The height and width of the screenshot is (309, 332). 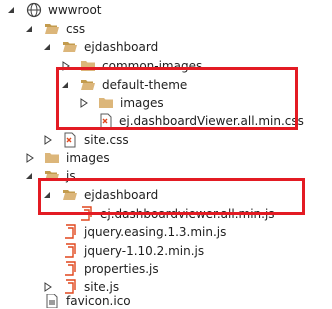 What do you see at coordinates (166, 29) in the screenshot?
I see `tree-item-css-folder: css` at bounding box center [166, 29].